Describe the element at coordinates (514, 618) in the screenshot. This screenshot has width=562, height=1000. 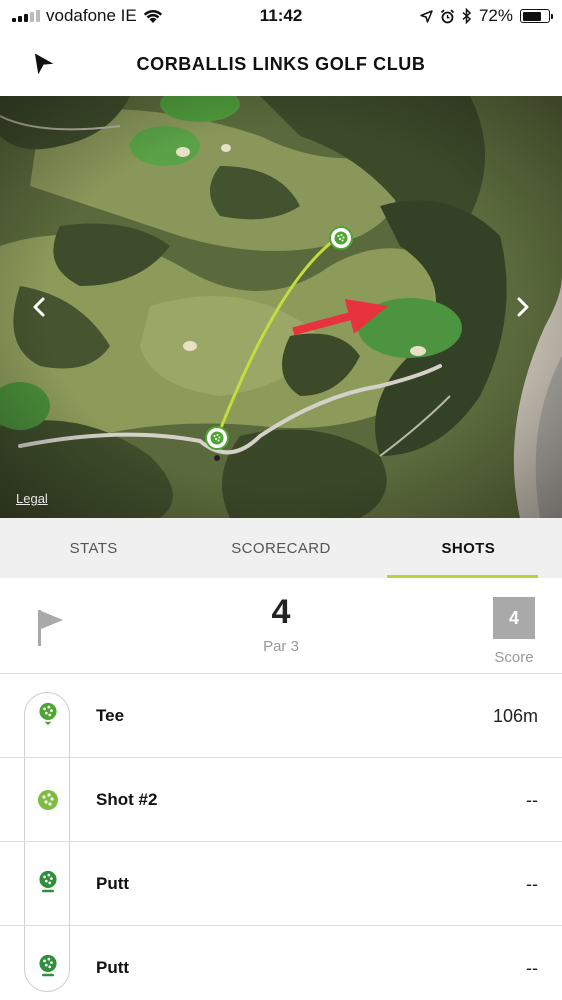
I see `score-badge: 4` at that location.